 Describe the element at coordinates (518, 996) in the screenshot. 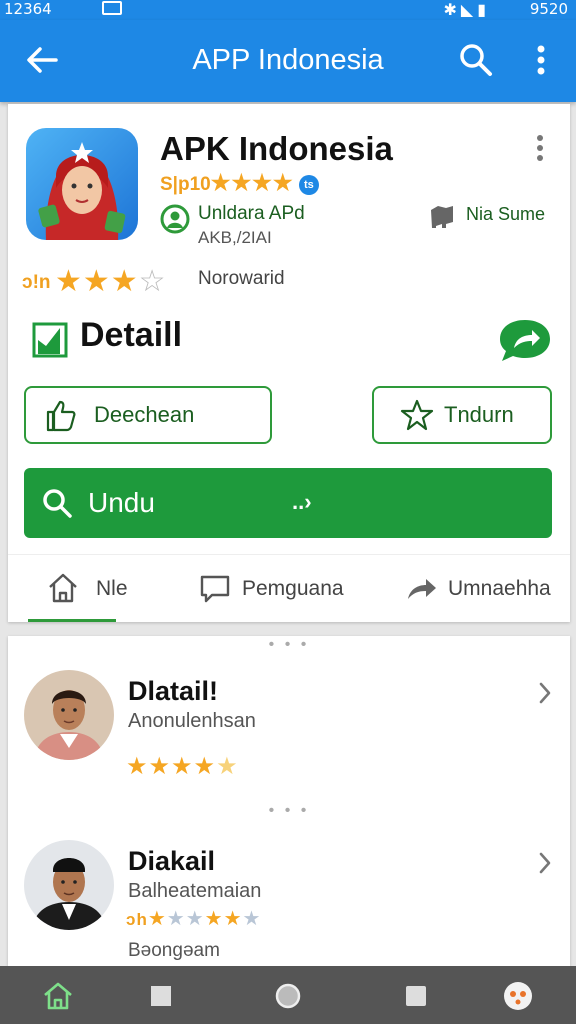

I see `nav-assistant-icon` at that location.